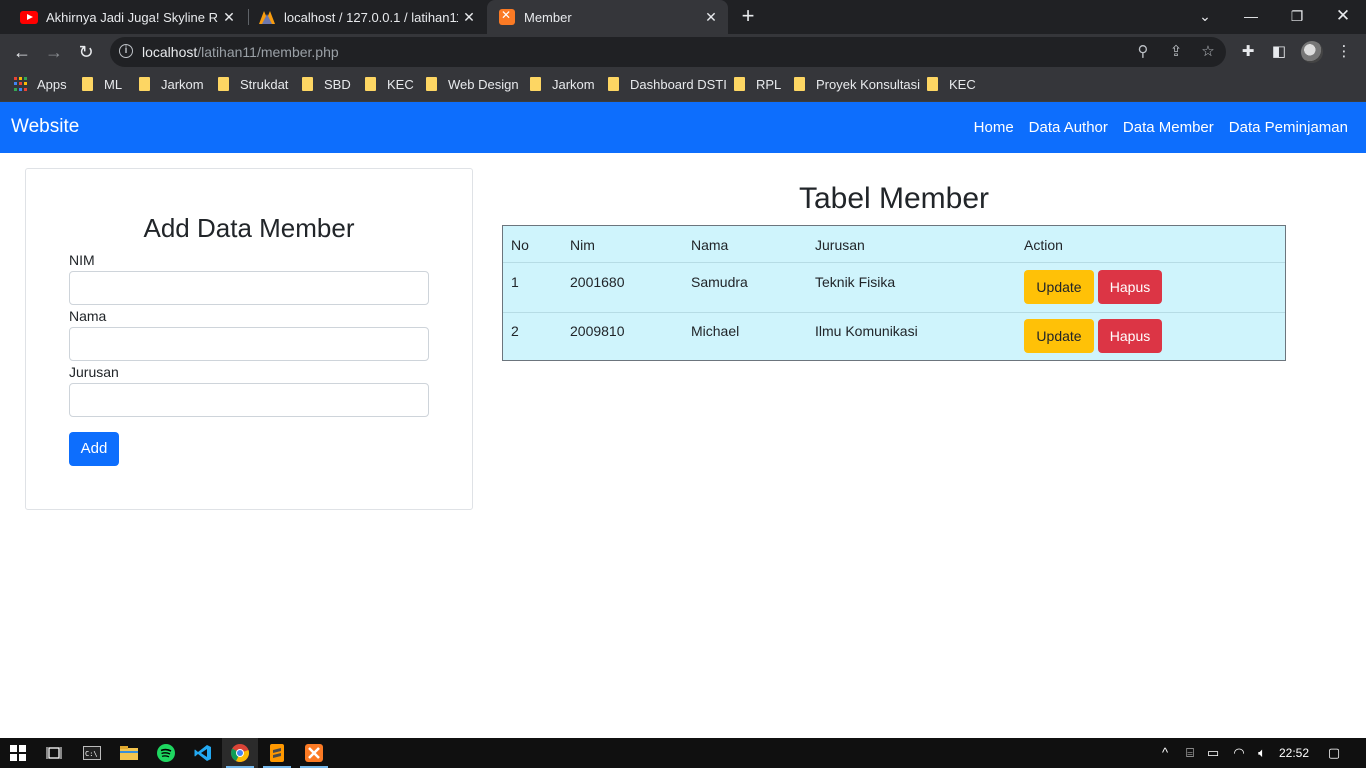 Image resolution: width=1366 pixels, height=768 pixels. Describe the element at coordinates (249, 288) in the screenshot. I see `nim-input` at that location.